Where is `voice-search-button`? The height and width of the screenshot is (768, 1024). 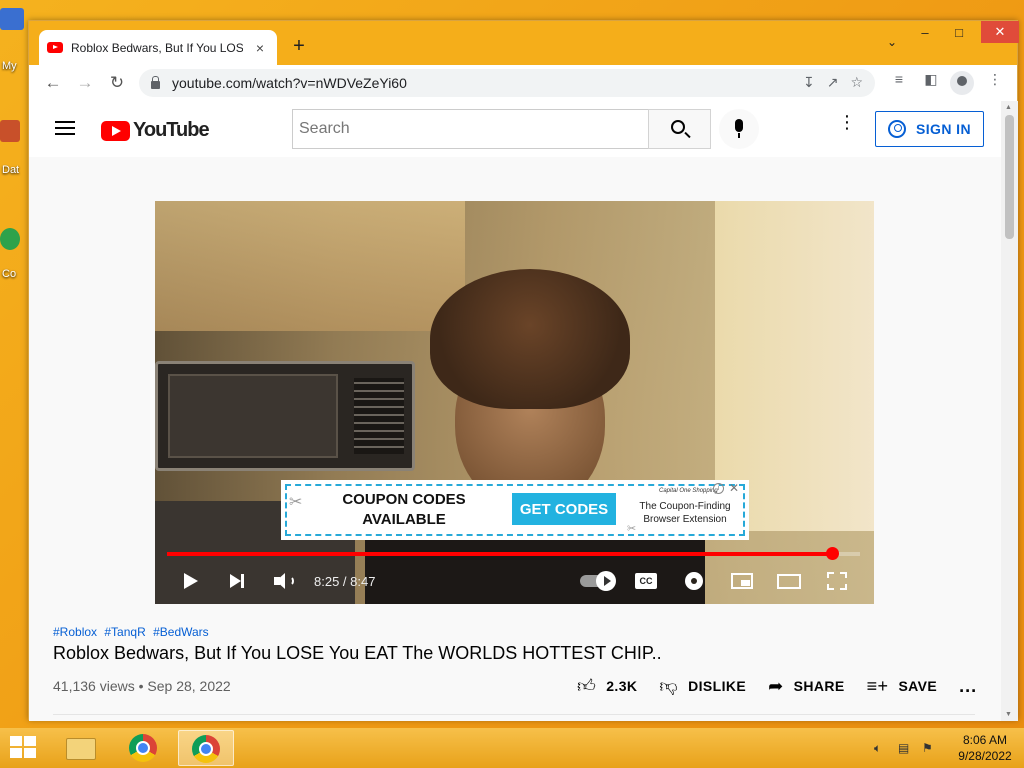 voice-search-button is located at coordinates (739, 129).